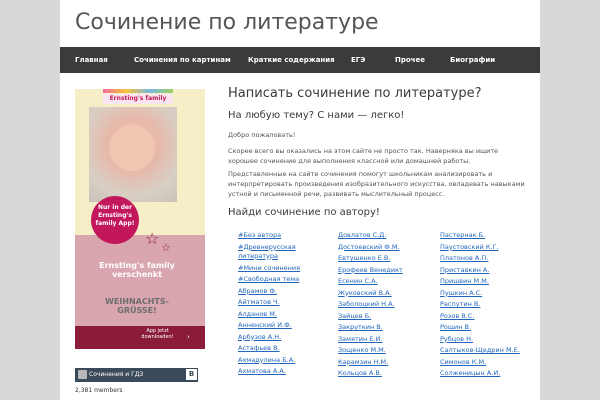  I want to click on nav-item-paintings: Сочинения по картинам, so click(182, 60).